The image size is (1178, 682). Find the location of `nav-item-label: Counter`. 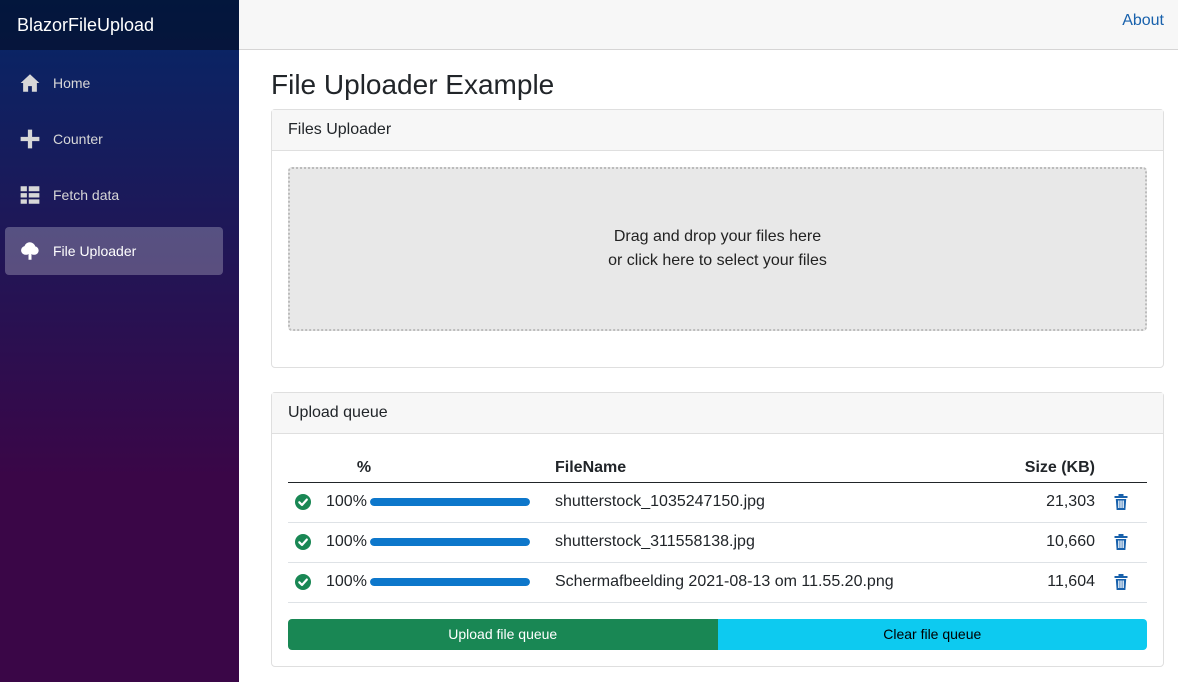

nav-item-label: Counter is located at coordinates (78, 139).